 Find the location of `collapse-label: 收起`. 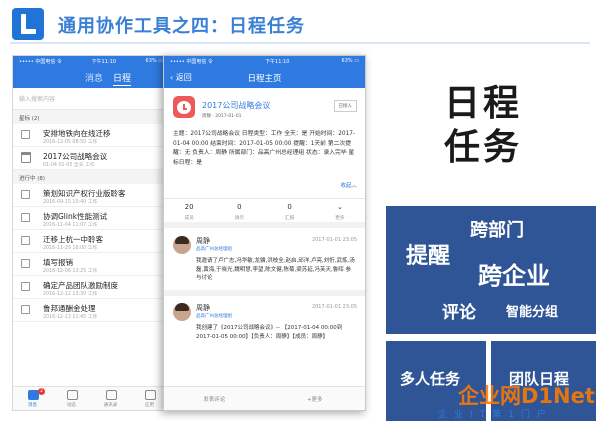

collapse-label: 收起 is located at coordinates (346, 186).